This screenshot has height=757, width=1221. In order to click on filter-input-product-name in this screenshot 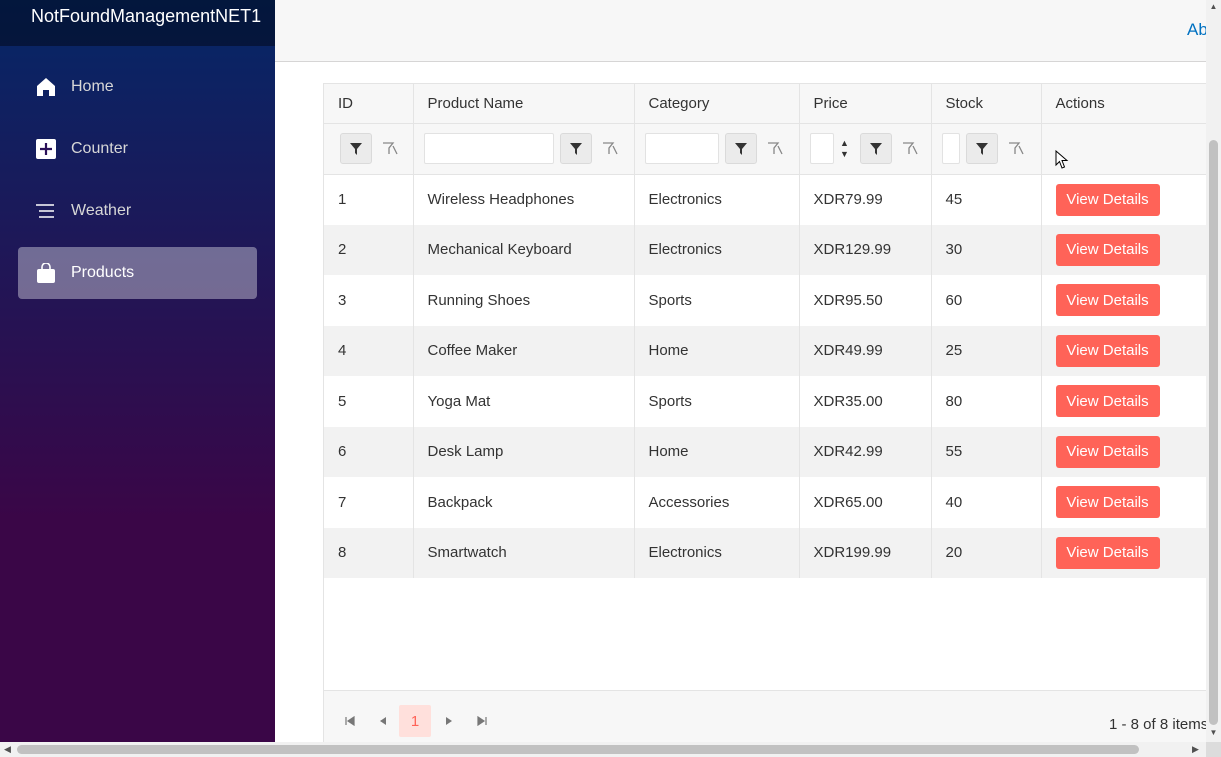, I will do `click(488, 148)`.